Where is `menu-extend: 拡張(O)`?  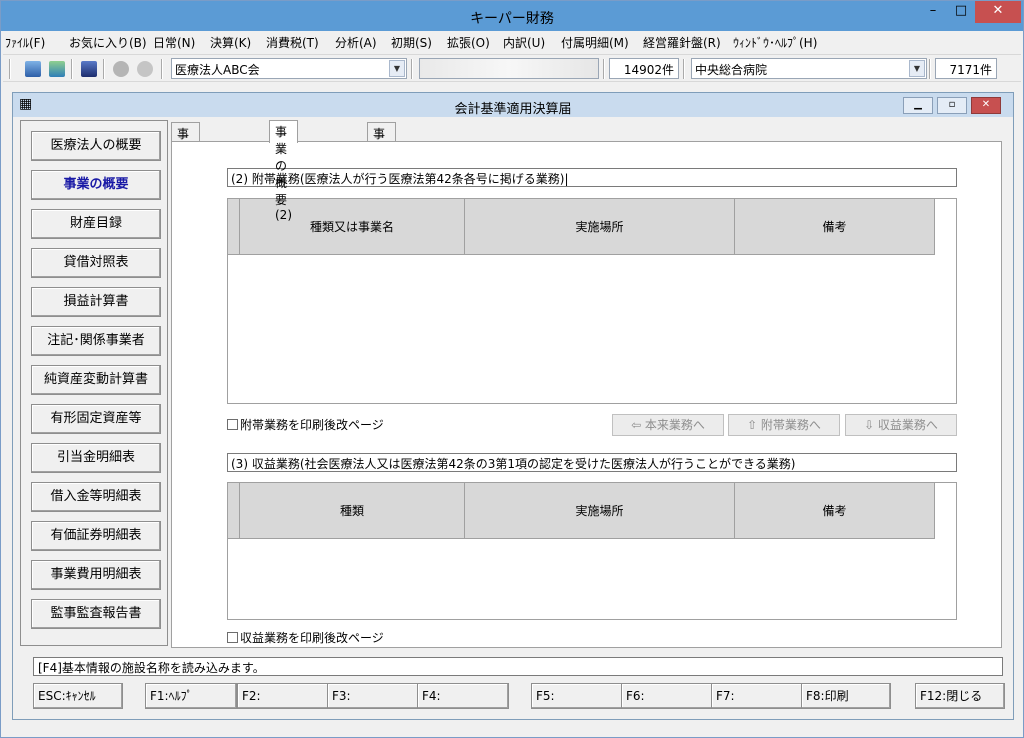 menu-extend: 拡張(O) is located at coordinates (468, 42).